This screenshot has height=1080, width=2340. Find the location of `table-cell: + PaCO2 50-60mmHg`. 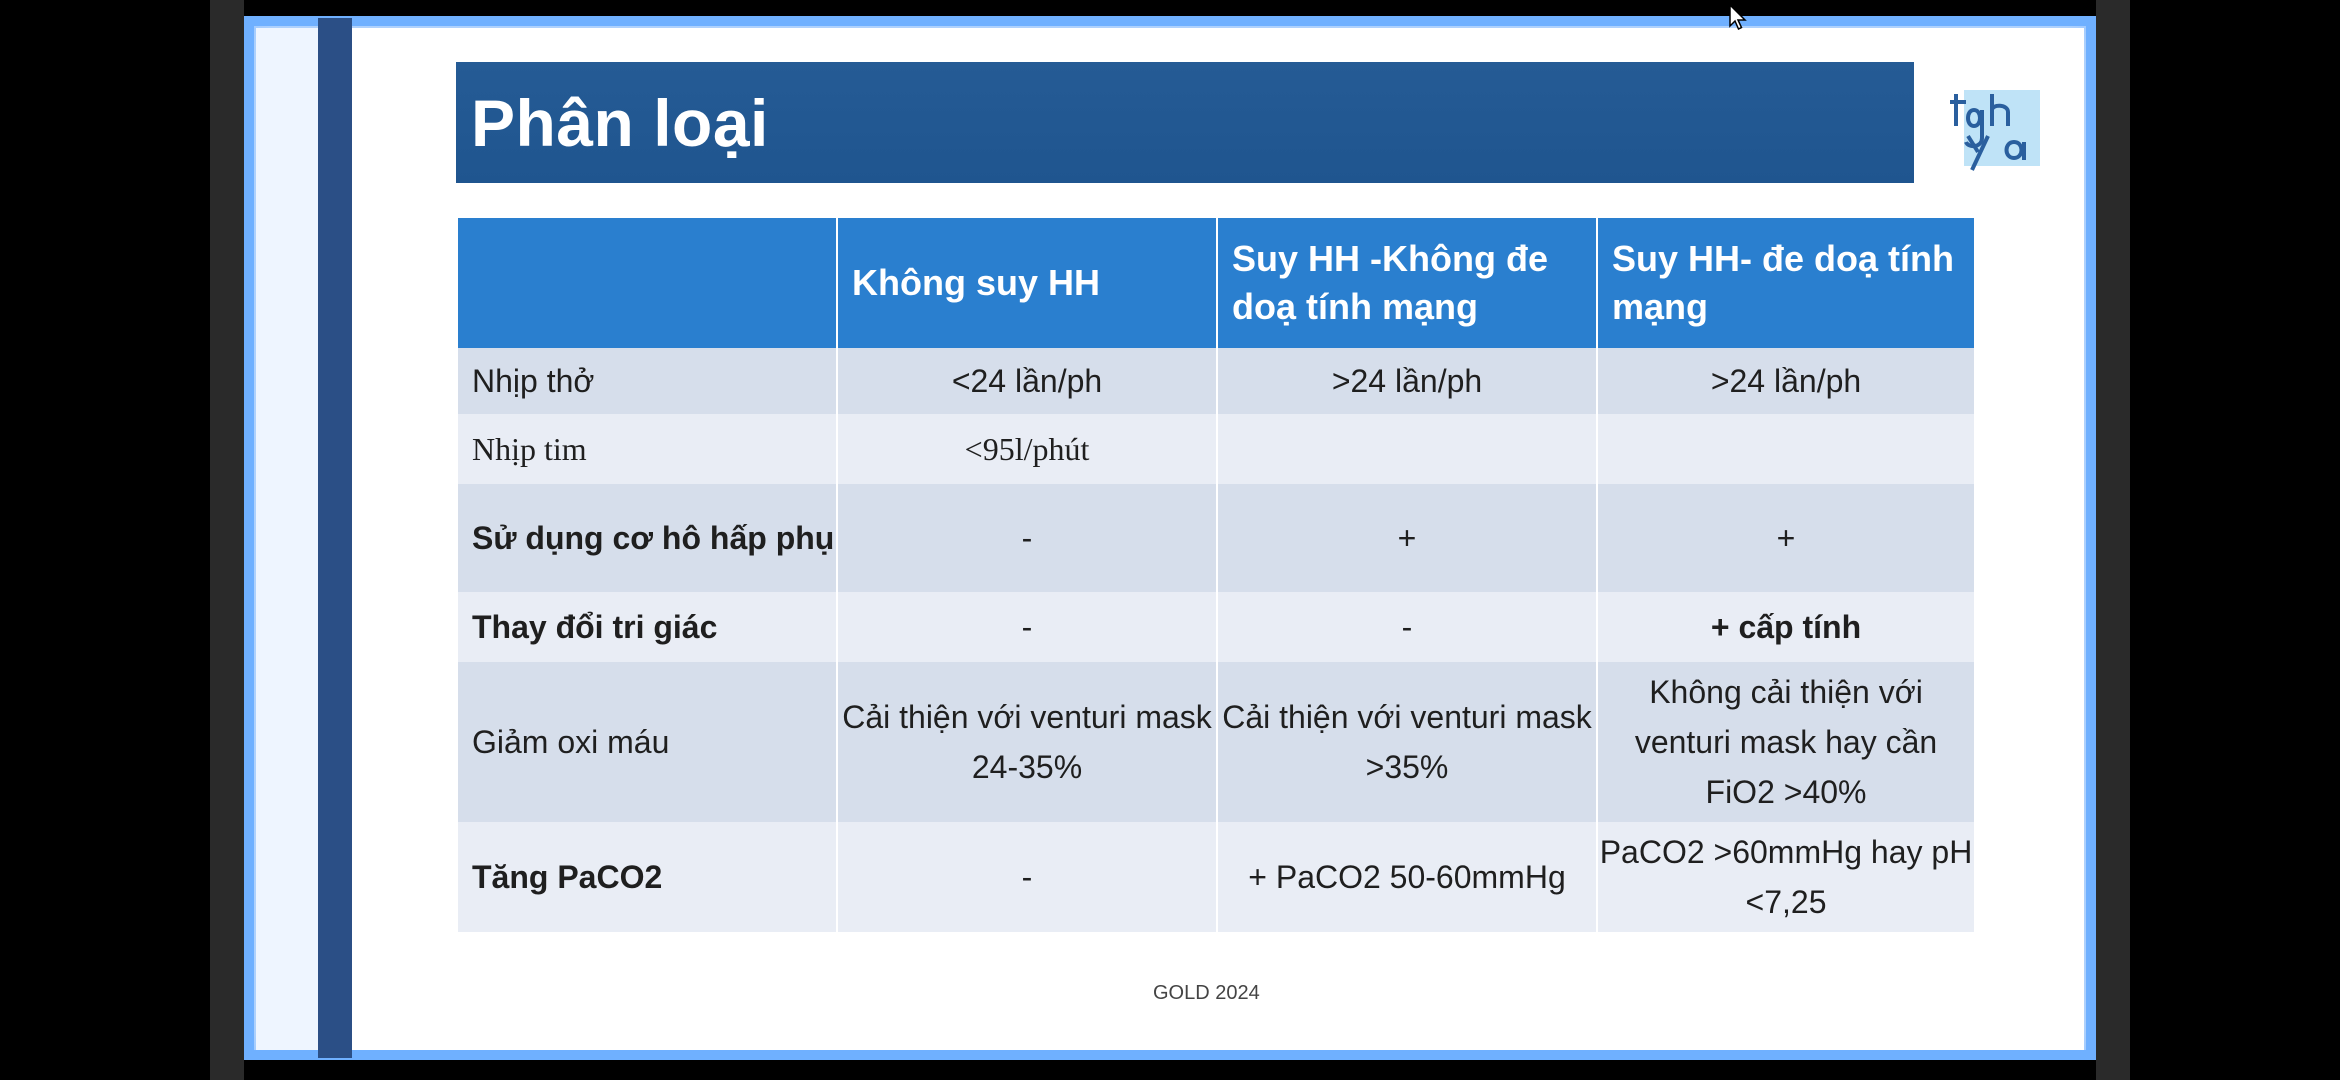

table-cell: + PaCO2 50-60mmHg is located at coordinates (1407, 877).